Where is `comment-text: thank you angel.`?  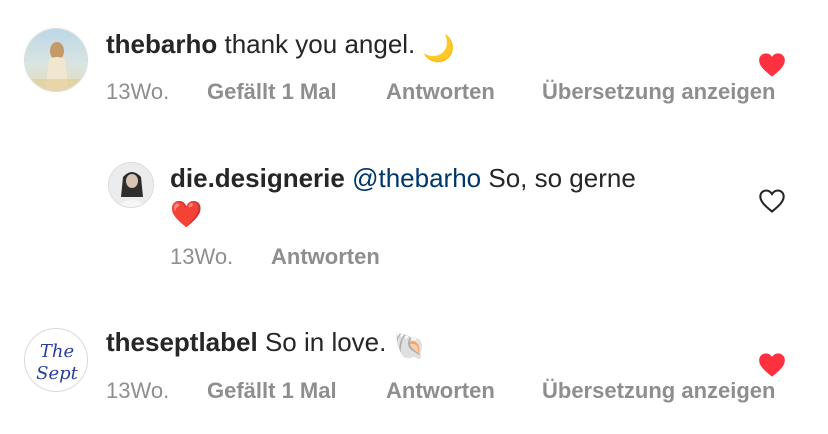
comment-text: thank you angel. is located at coordinates (320, 44).